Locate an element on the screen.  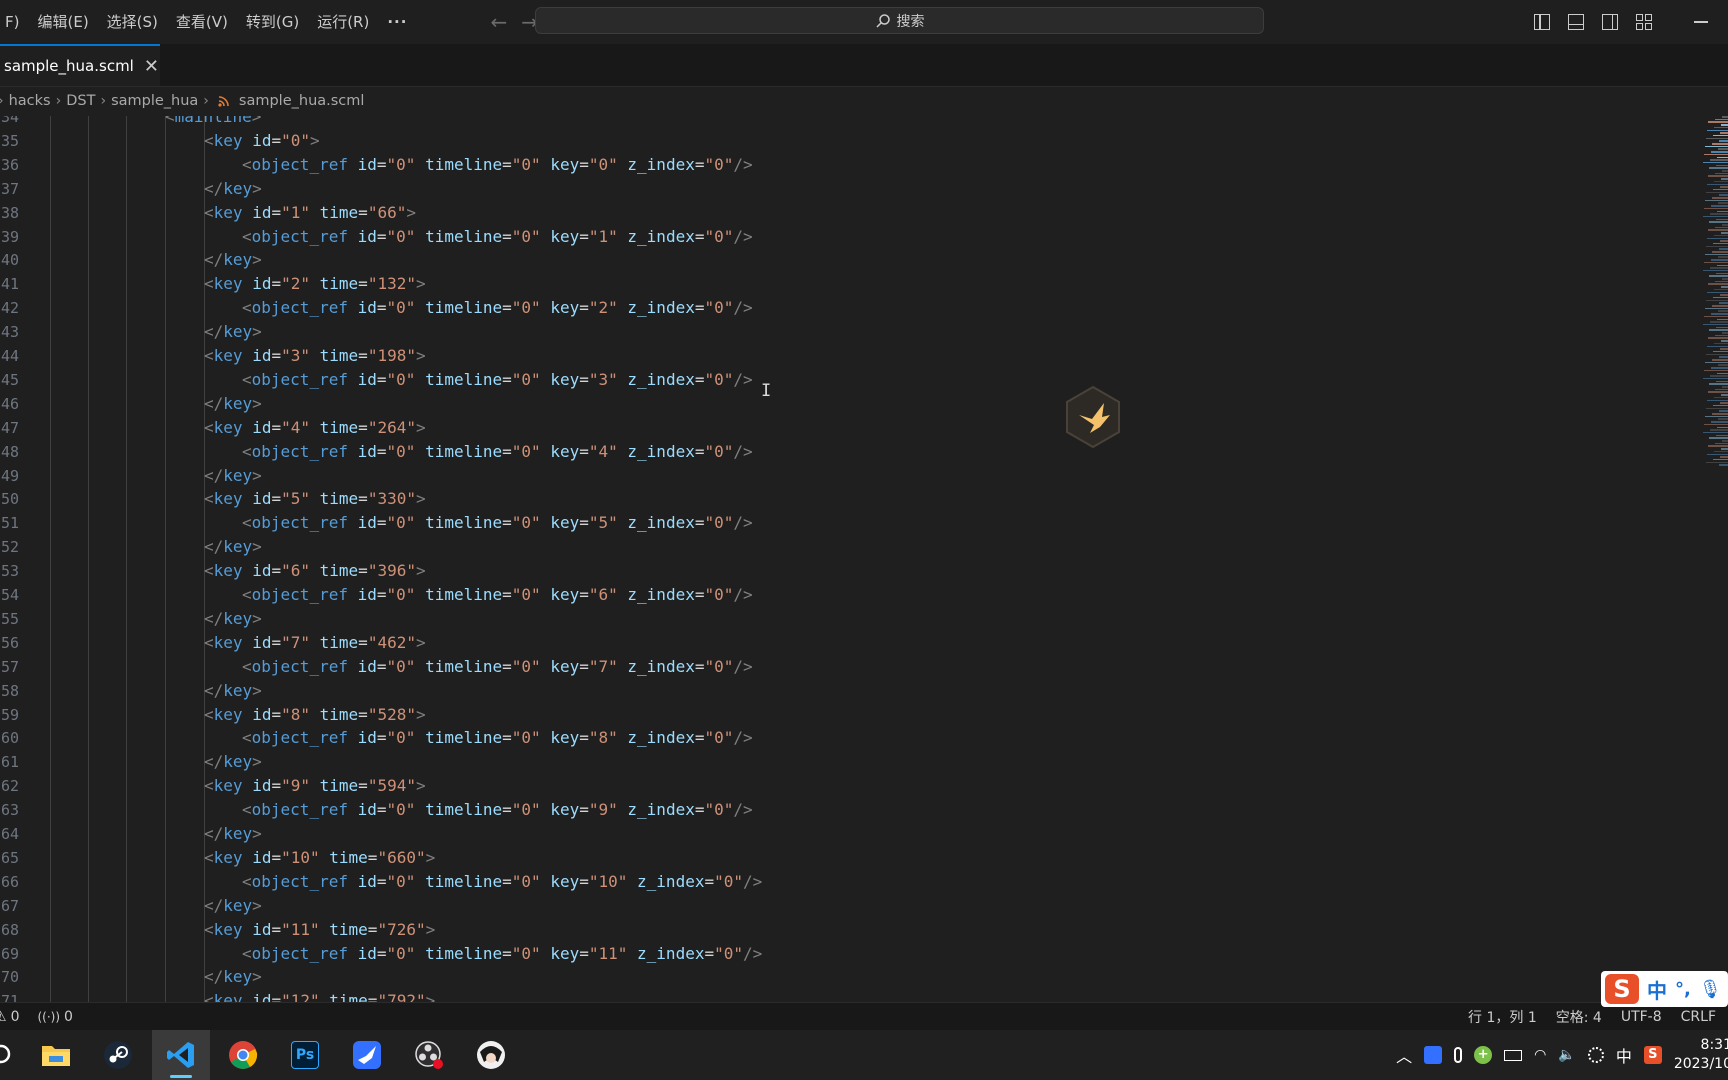
minimap is located at coordinates (1712, 316).